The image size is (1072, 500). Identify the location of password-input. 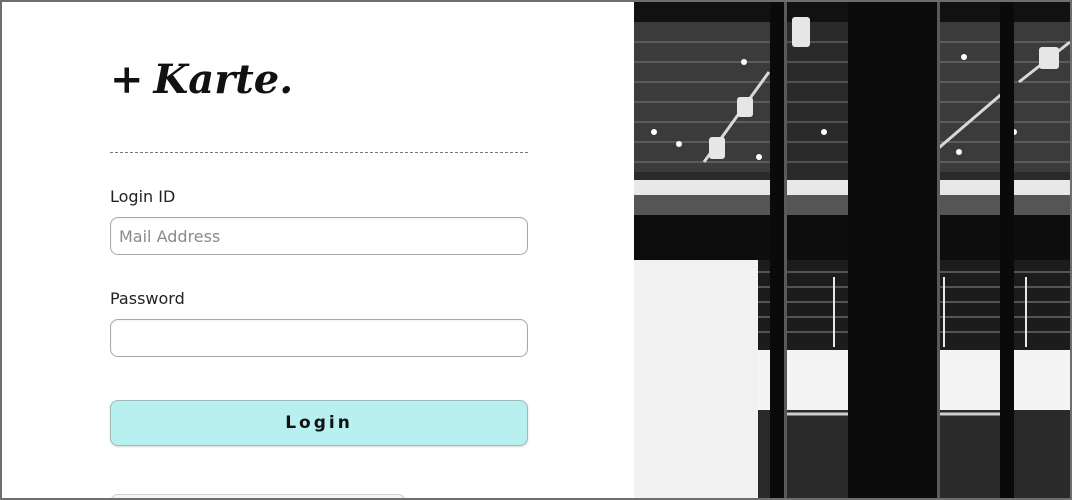
(319, 338).